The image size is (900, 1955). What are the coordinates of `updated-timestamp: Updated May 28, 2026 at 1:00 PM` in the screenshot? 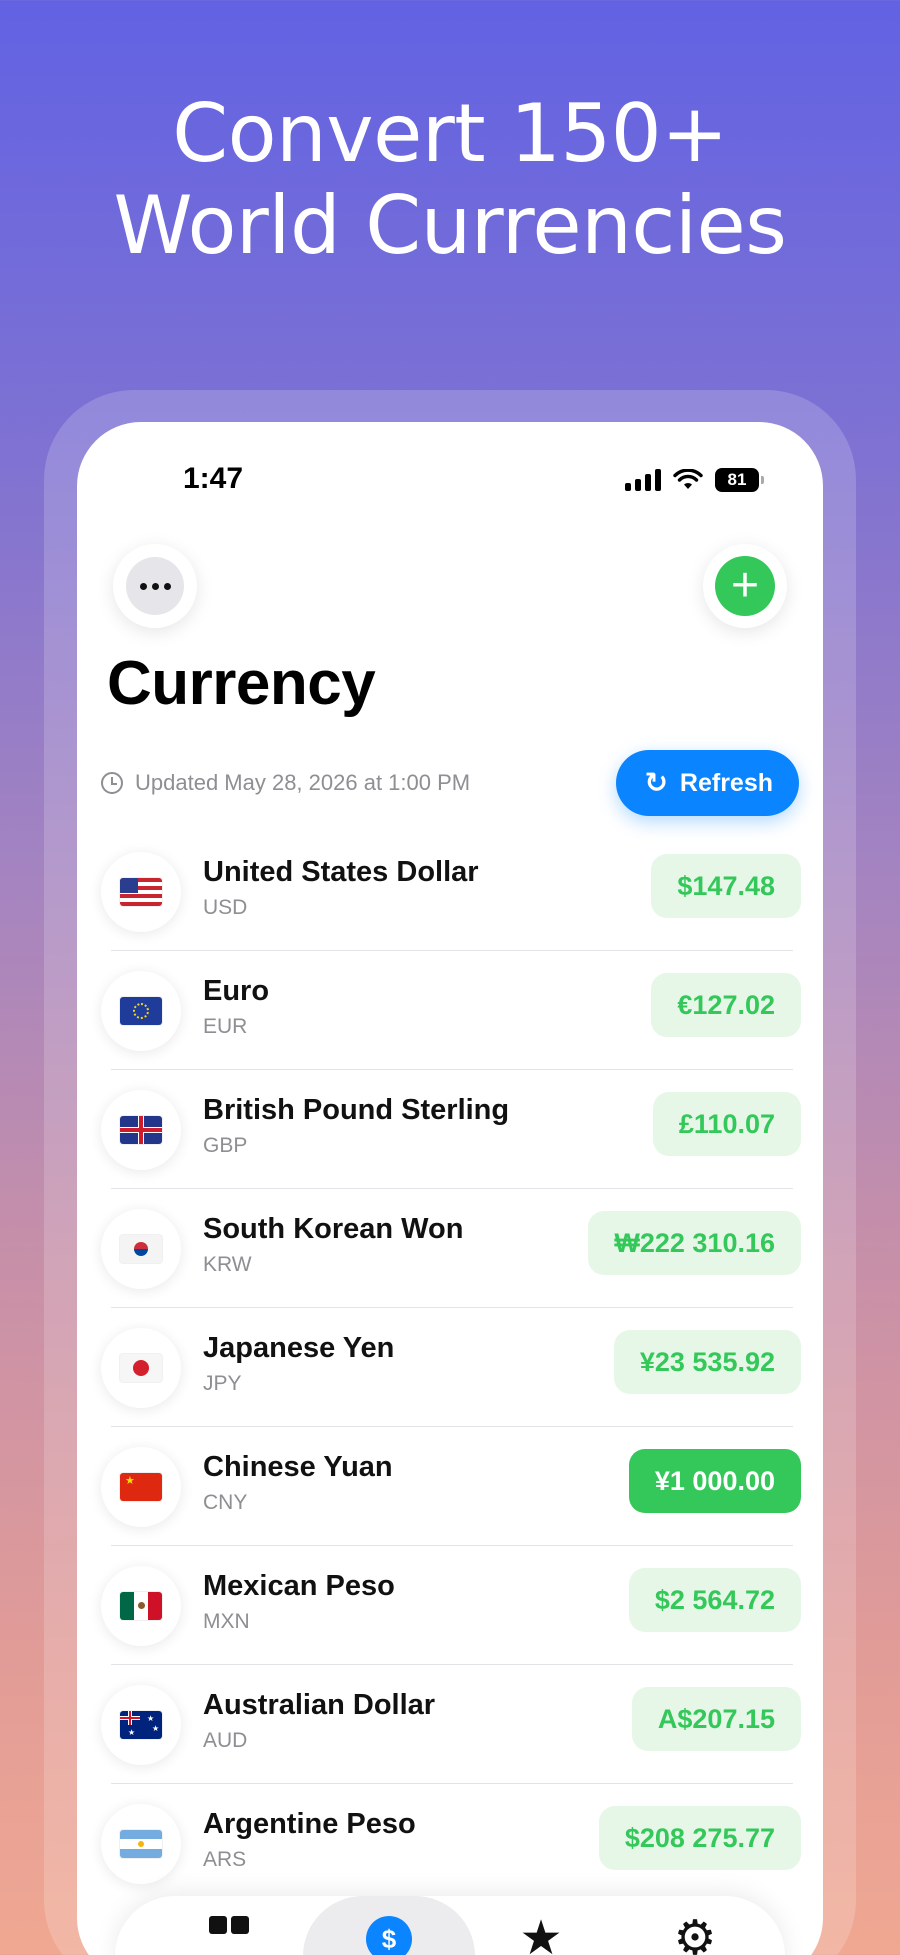 It's located at (285, 783).